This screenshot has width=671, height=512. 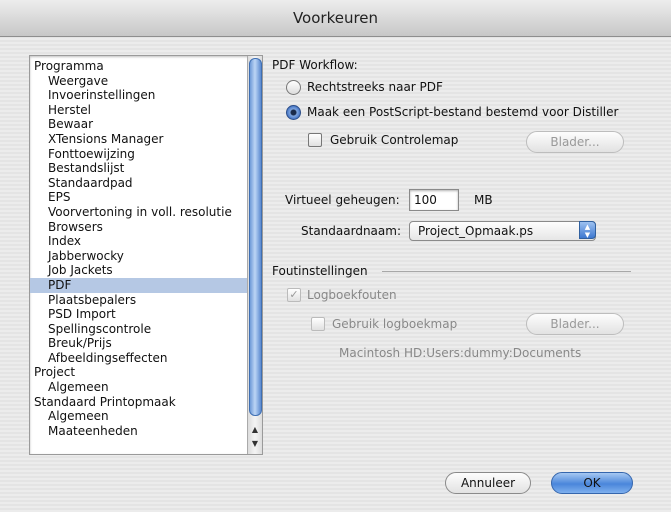 I want to click on sidebar-item-psd-import: PSD Import, so click(x=139, y=314).